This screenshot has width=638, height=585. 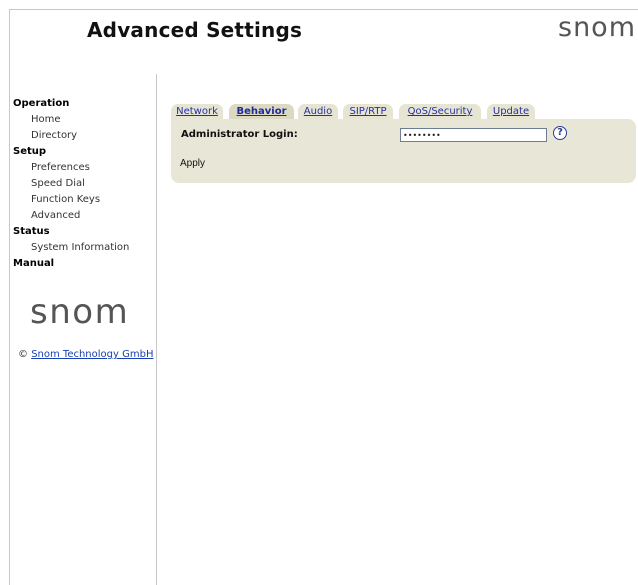 What do you see at coordinates (560, 133) in the screenshot?
I see `help-icon: ?` at bounding box center [560, 133].